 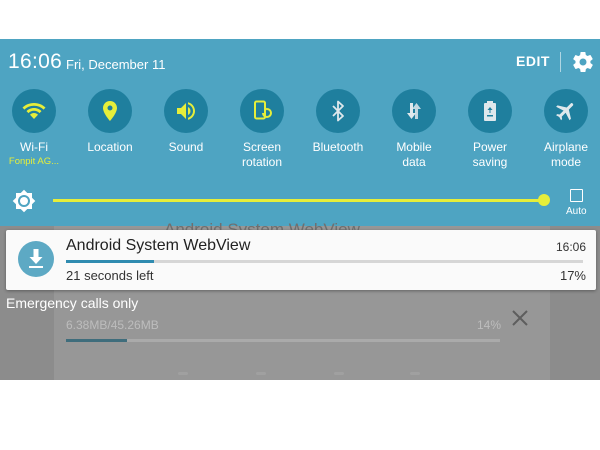 I want to click on toggle-label: Bluetooth, so click(x=338, y=147).